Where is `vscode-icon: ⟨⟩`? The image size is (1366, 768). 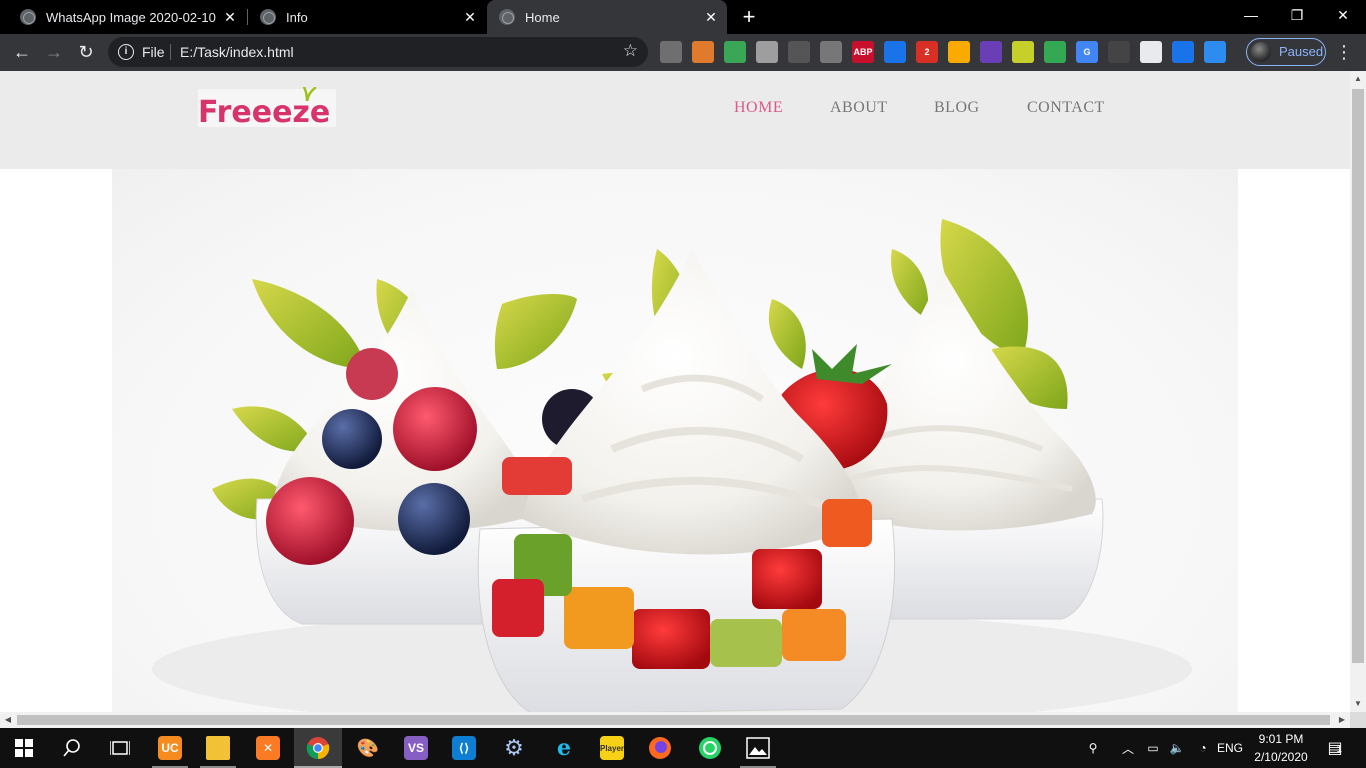 vscode-icon: ⟨⟩ is located at coordinates (464, 748).